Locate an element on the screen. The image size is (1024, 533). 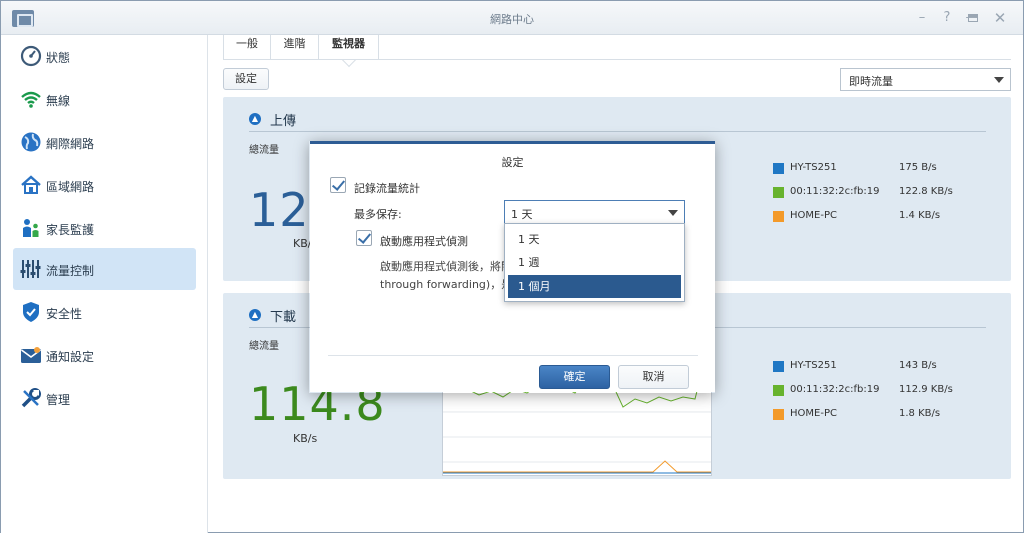
sidebar-item-management: 管理 is located at coordinates (104, 398).